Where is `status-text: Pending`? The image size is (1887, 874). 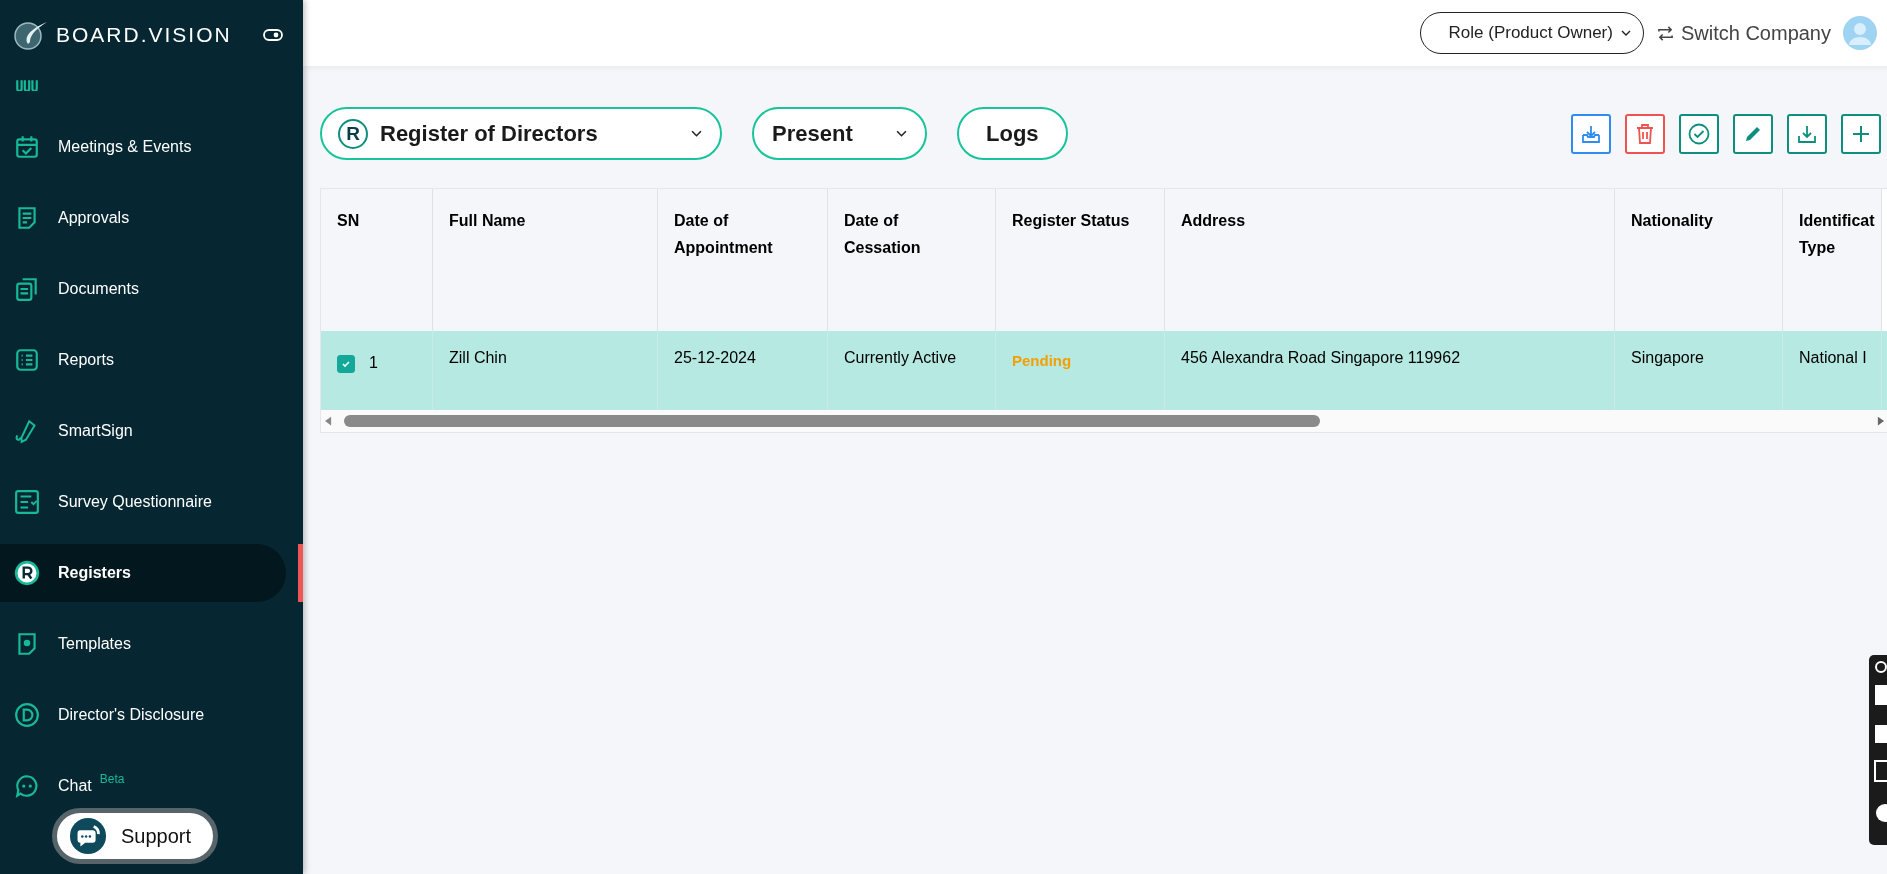 status-text: Pending is located at coordinates (1042, 360).